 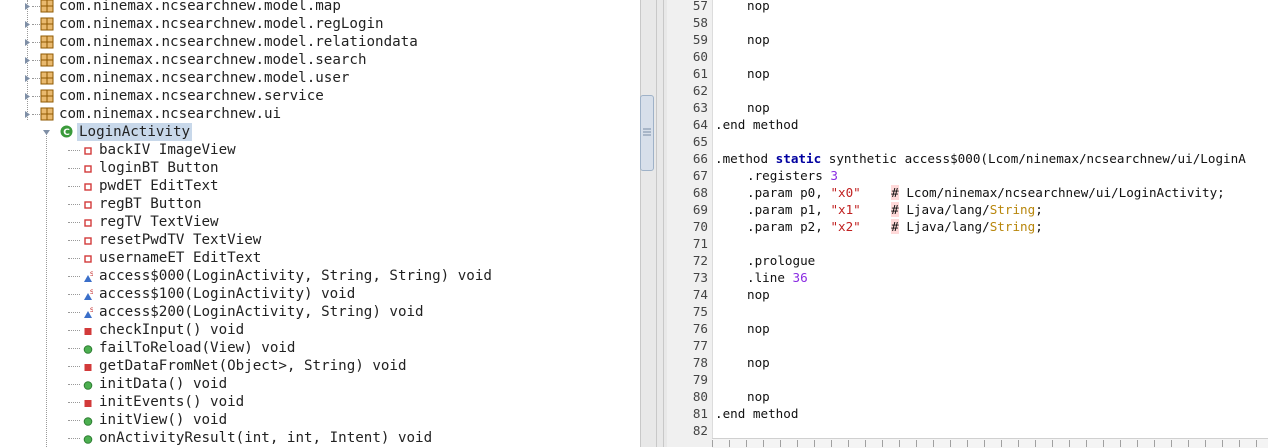 I want to click on member-node: initData() void, so click(x=320, y=384).